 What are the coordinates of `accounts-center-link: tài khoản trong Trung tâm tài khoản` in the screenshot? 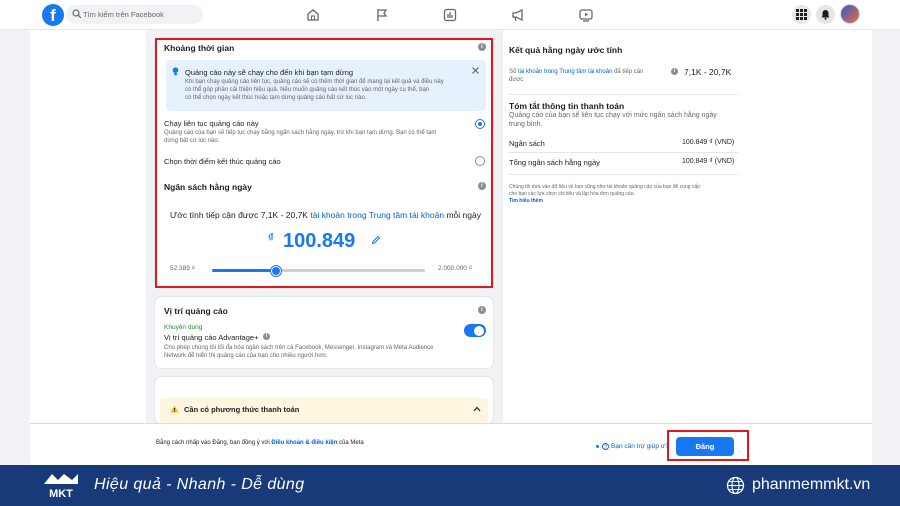 It's located at (565, 72).